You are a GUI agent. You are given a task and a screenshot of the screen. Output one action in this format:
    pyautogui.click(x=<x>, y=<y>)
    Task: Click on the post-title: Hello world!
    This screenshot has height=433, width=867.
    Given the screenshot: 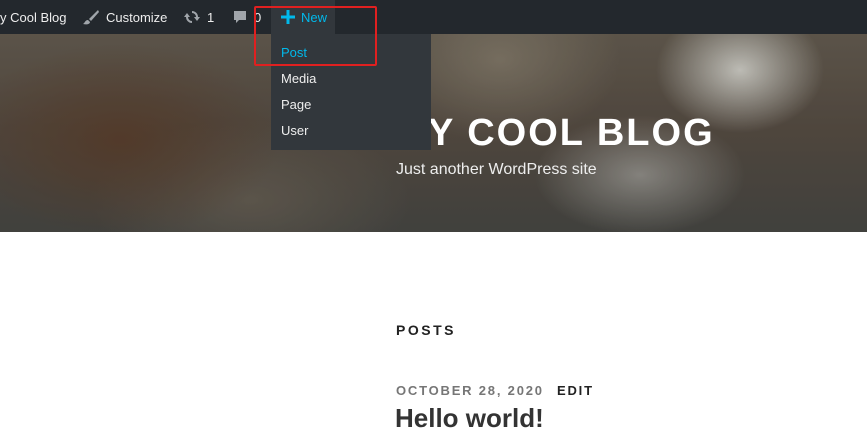 What is the action you would take?
    pyautogui.click(x=469, y=418)
    